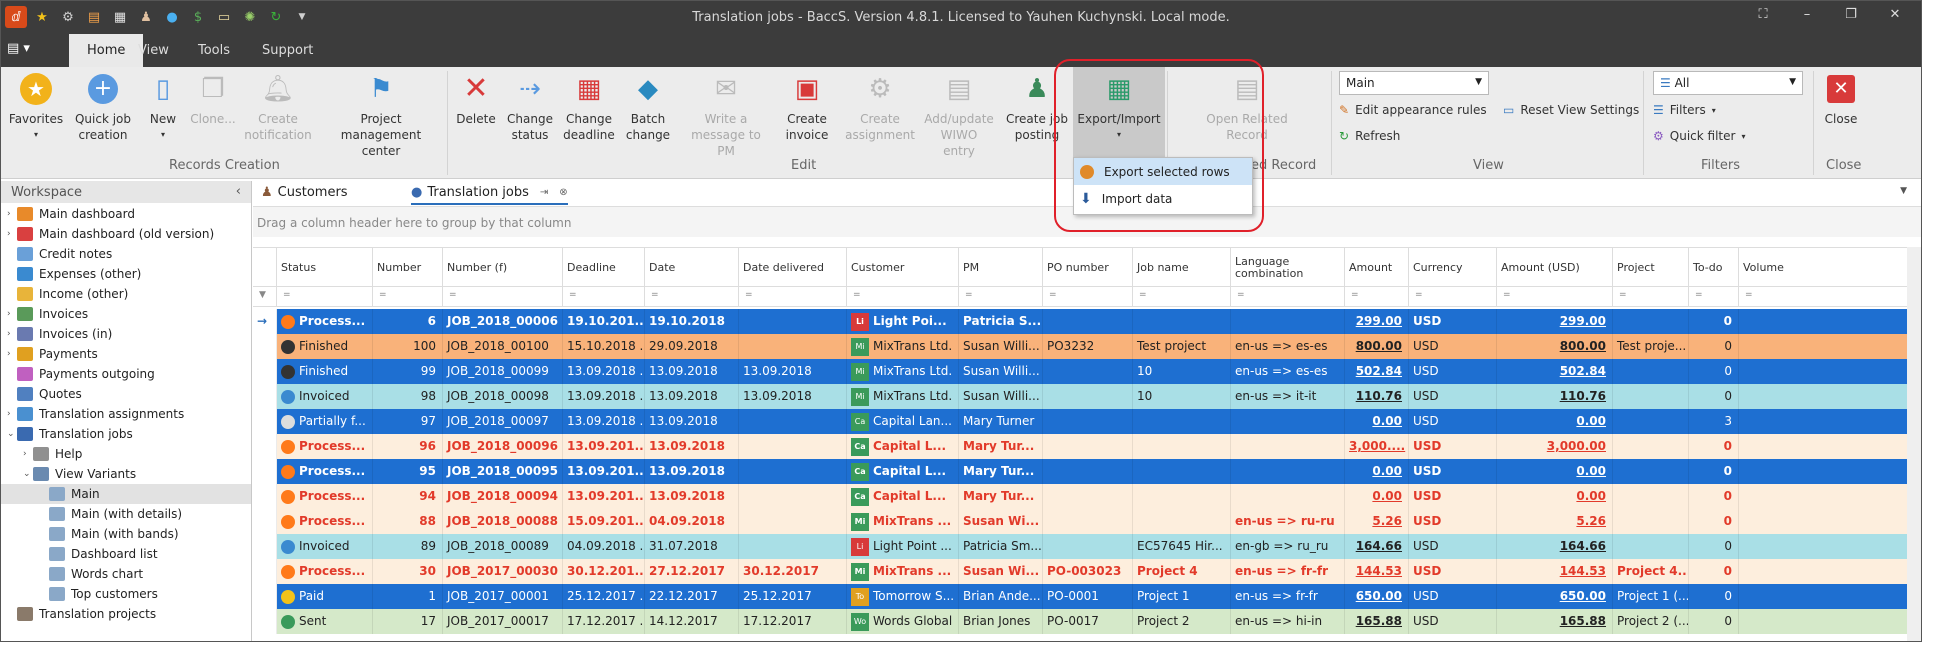 This screenshot has height=653, width=1933. Describe the element at coordinates (214, 50) in the screenshot. I see `tab-tools: Tools` at that location.